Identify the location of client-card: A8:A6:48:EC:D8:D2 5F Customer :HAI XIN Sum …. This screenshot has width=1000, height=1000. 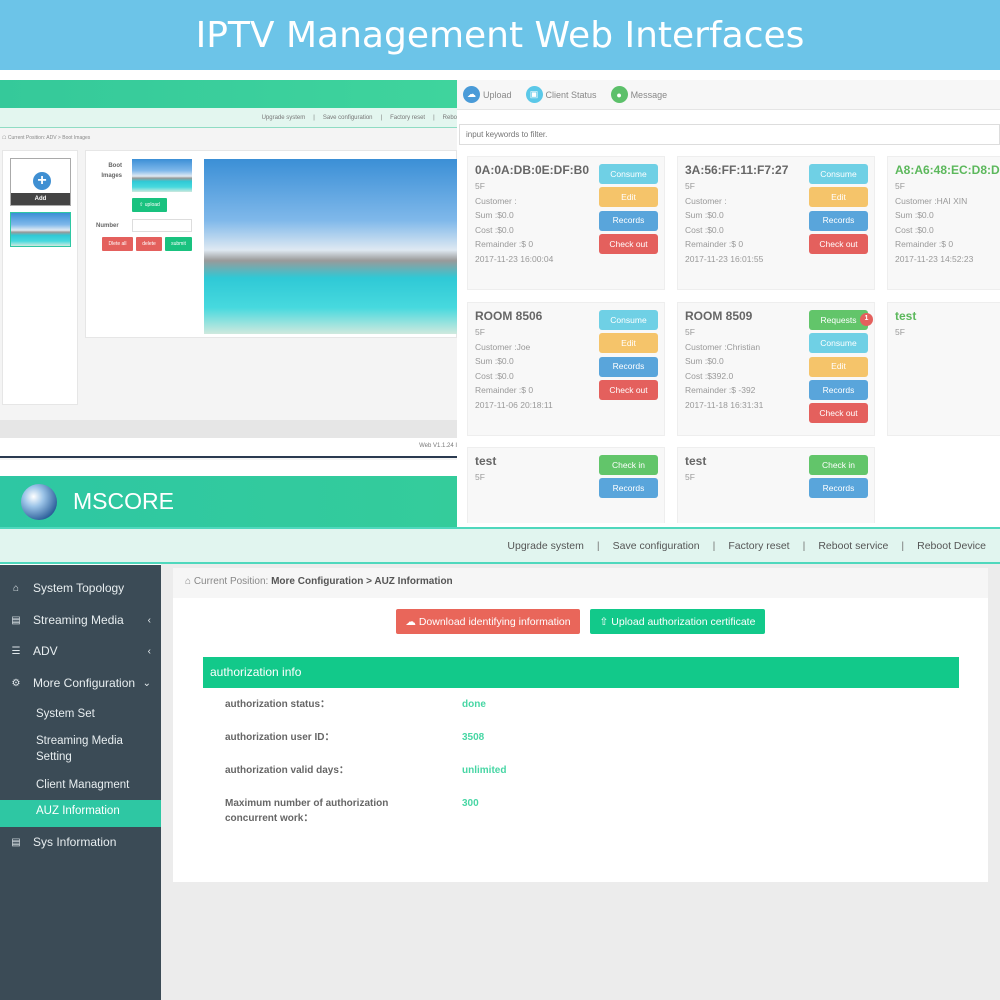
(943, 223).